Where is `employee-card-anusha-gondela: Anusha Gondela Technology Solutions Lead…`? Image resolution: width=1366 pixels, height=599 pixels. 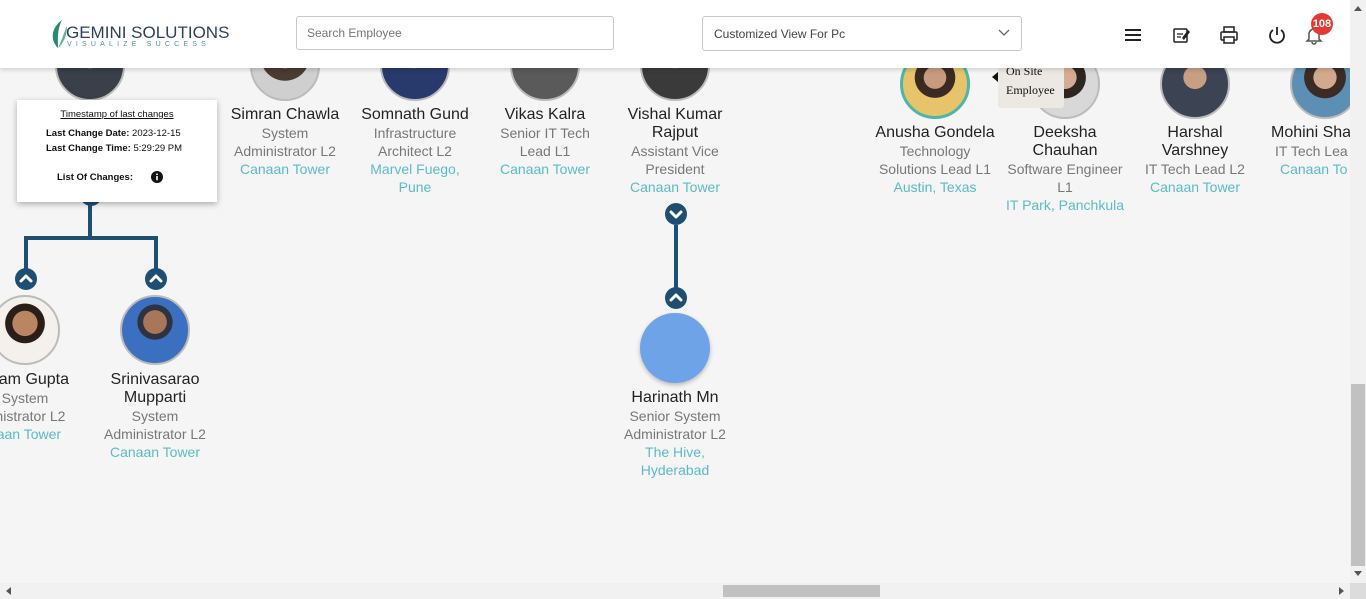
employee-card-anusha-gondela: Anusha Gondela Technology Solutions Lead… is located at coordinates (935, 160).